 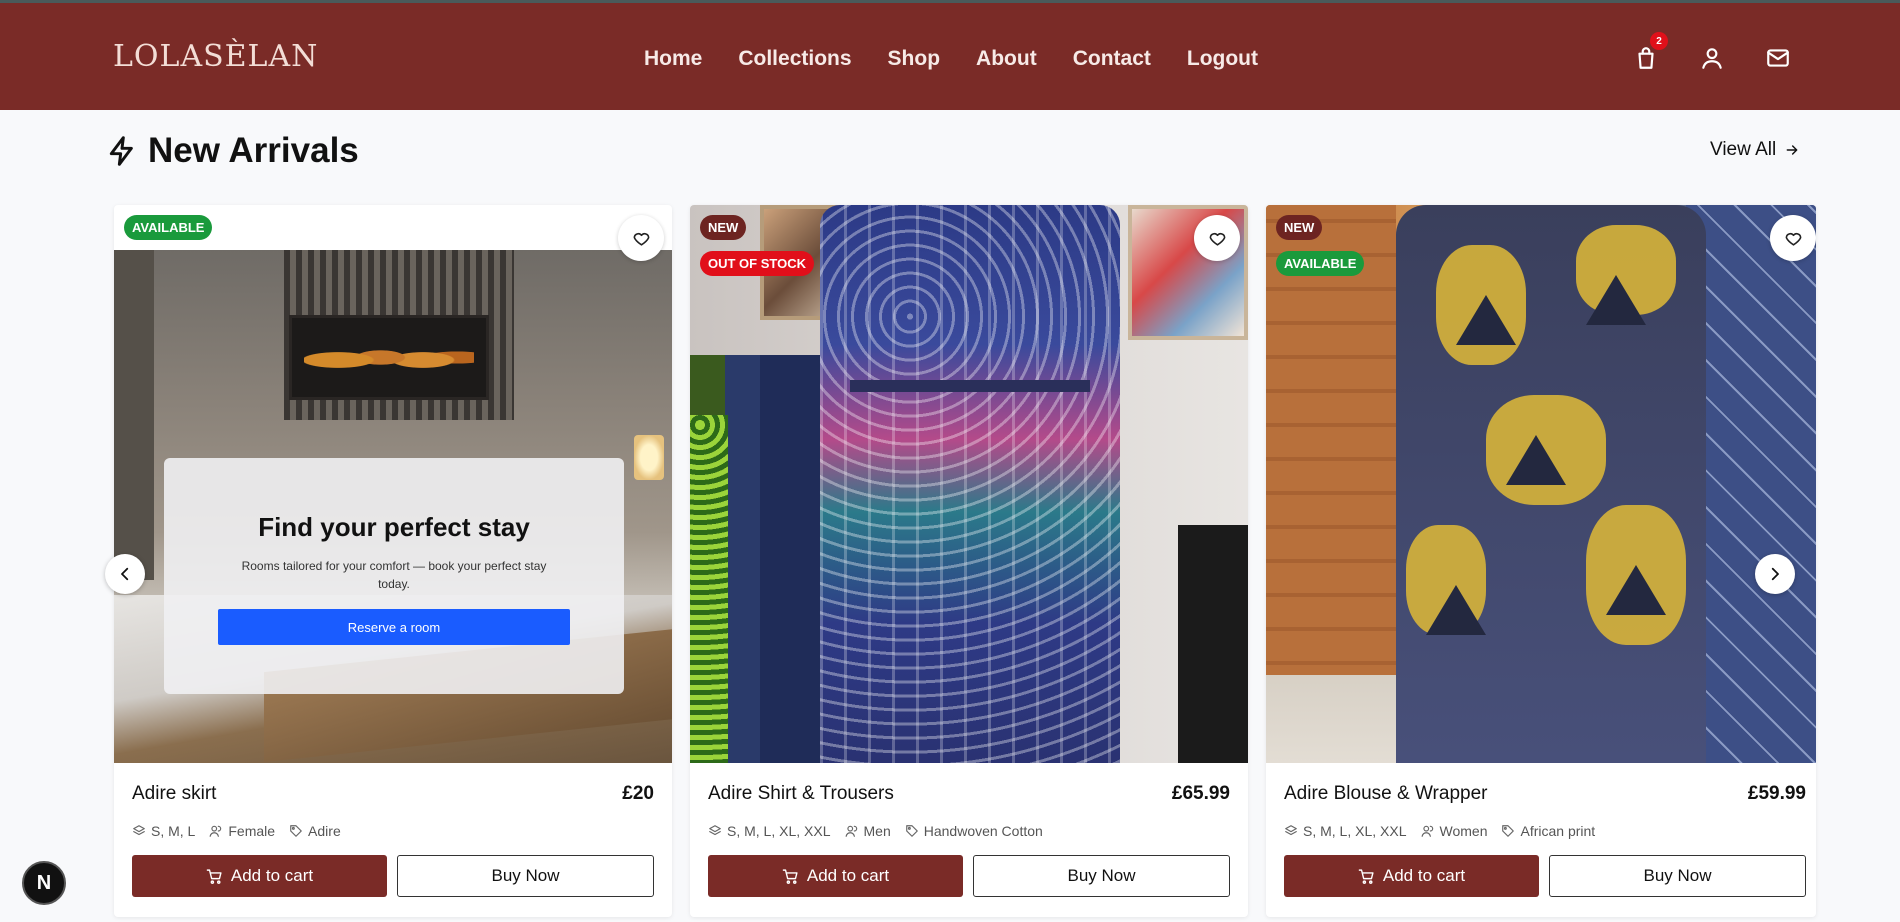 I want to click on product-meta: S, M, L Female Adire, so click(x=393, y=831).